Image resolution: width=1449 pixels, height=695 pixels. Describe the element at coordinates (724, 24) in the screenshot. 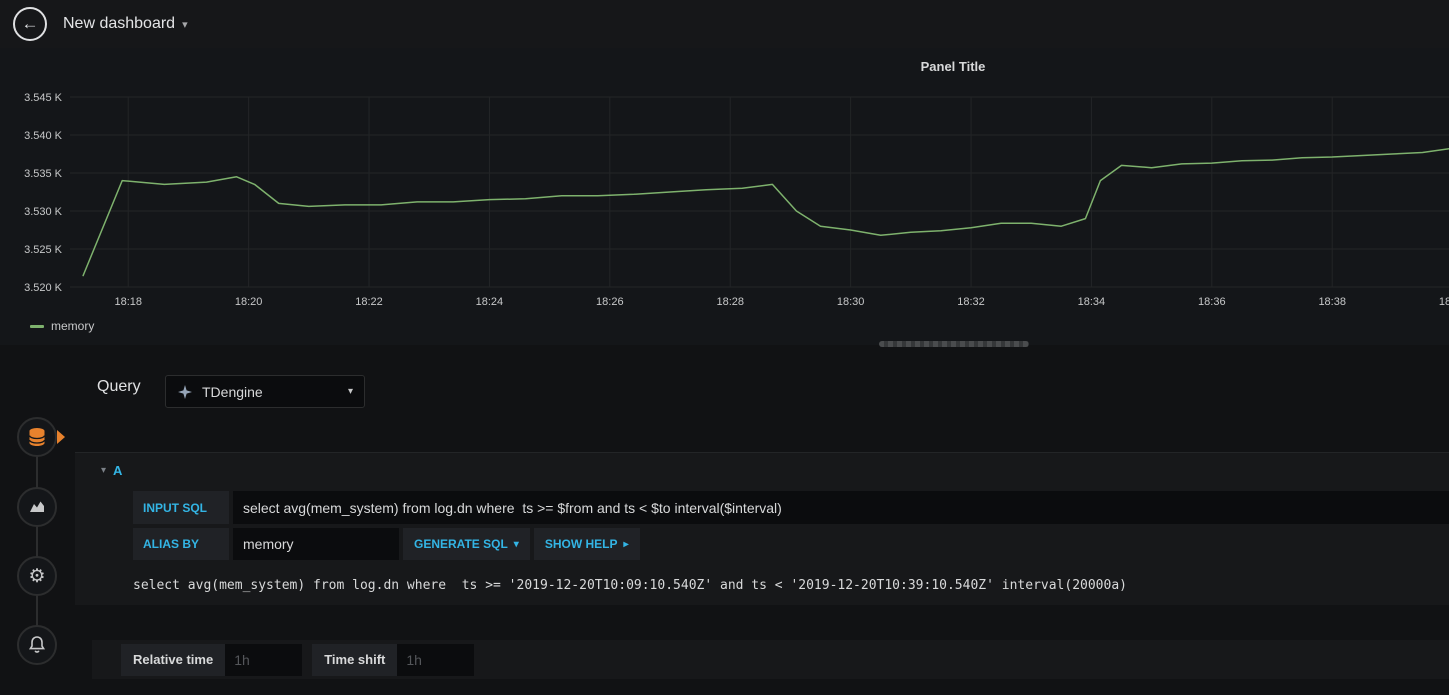

I see `top-header: ← New dashboard ▾` at that location.